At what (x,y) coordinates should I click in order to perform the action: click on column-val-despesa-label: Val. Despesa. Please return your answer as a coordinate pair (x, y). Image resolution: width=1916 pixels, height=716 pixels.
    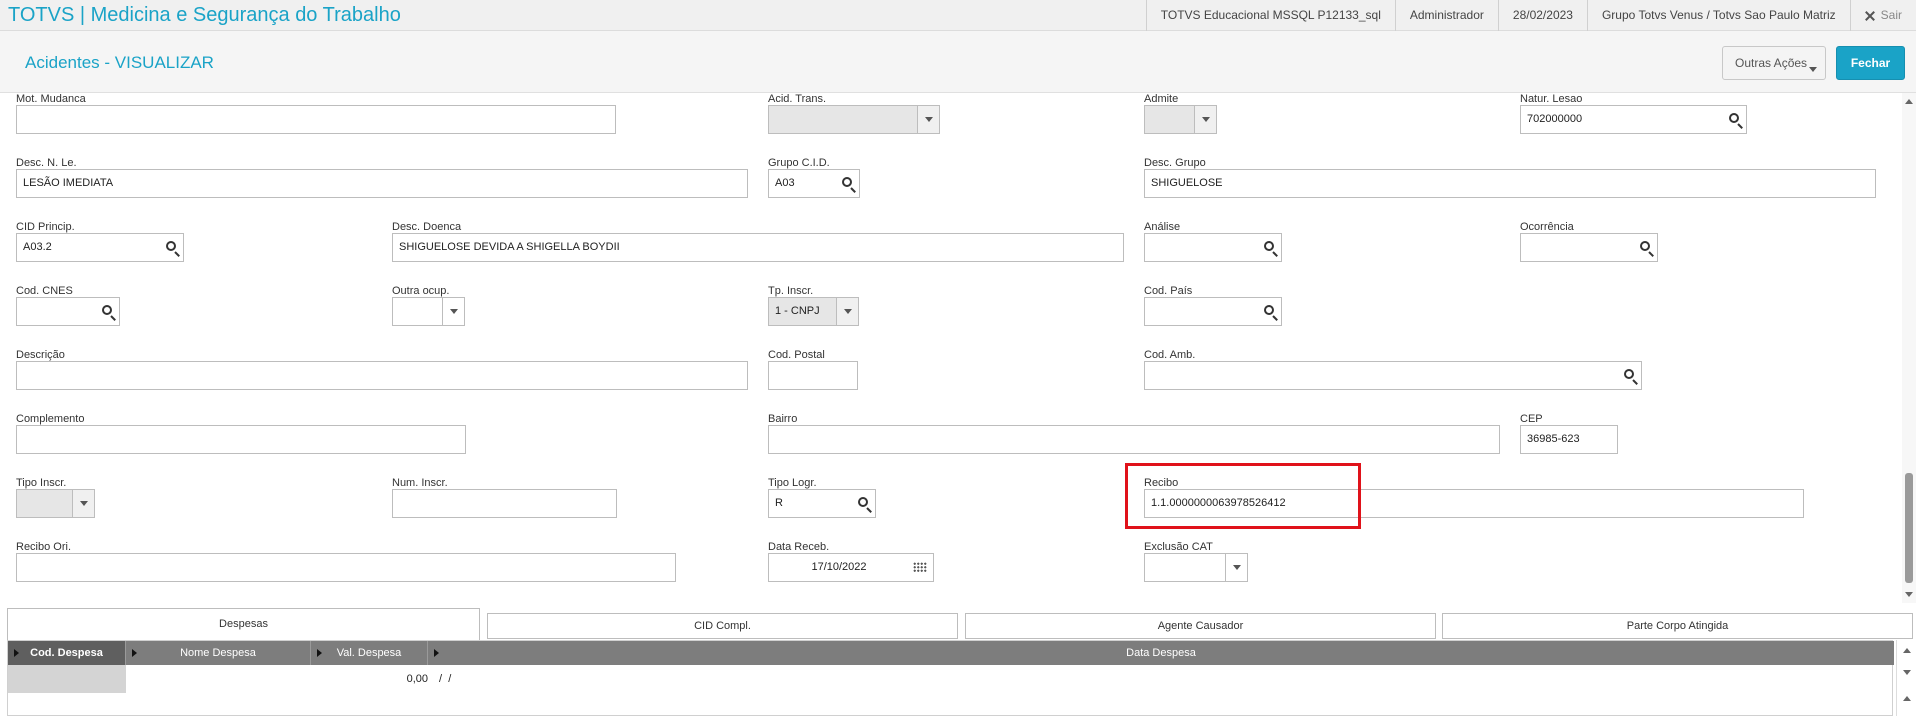
    Looking at the image, I should click on (369, 653).